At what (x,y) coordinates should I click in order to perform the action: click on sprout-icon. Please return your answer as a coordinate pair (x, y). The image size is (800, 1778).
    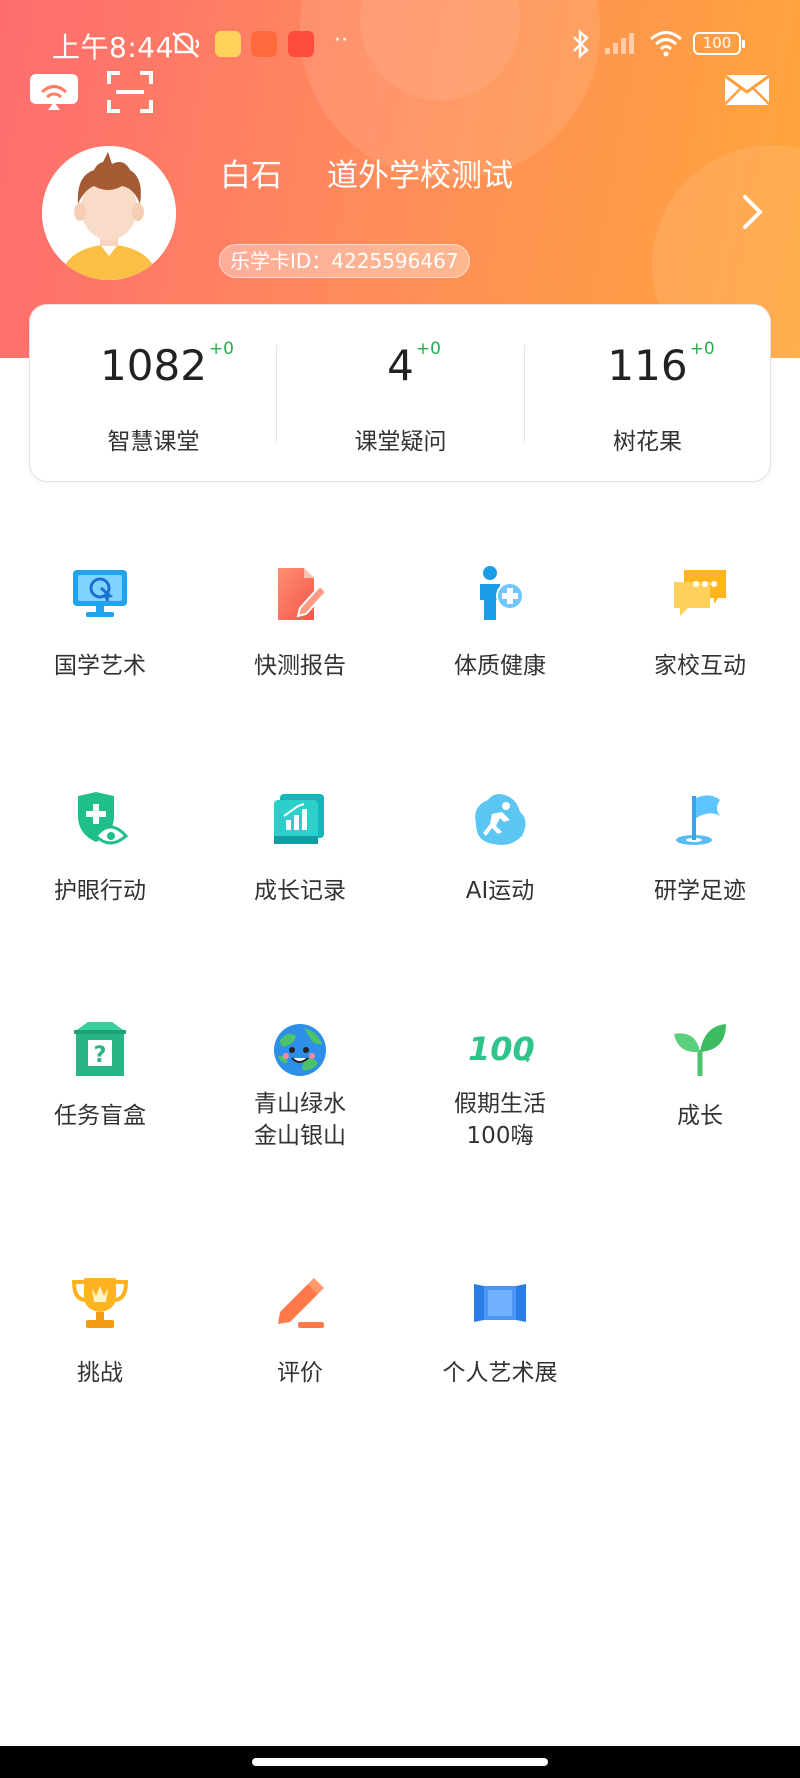
    Looking at the image, I should click on (700, 1050).